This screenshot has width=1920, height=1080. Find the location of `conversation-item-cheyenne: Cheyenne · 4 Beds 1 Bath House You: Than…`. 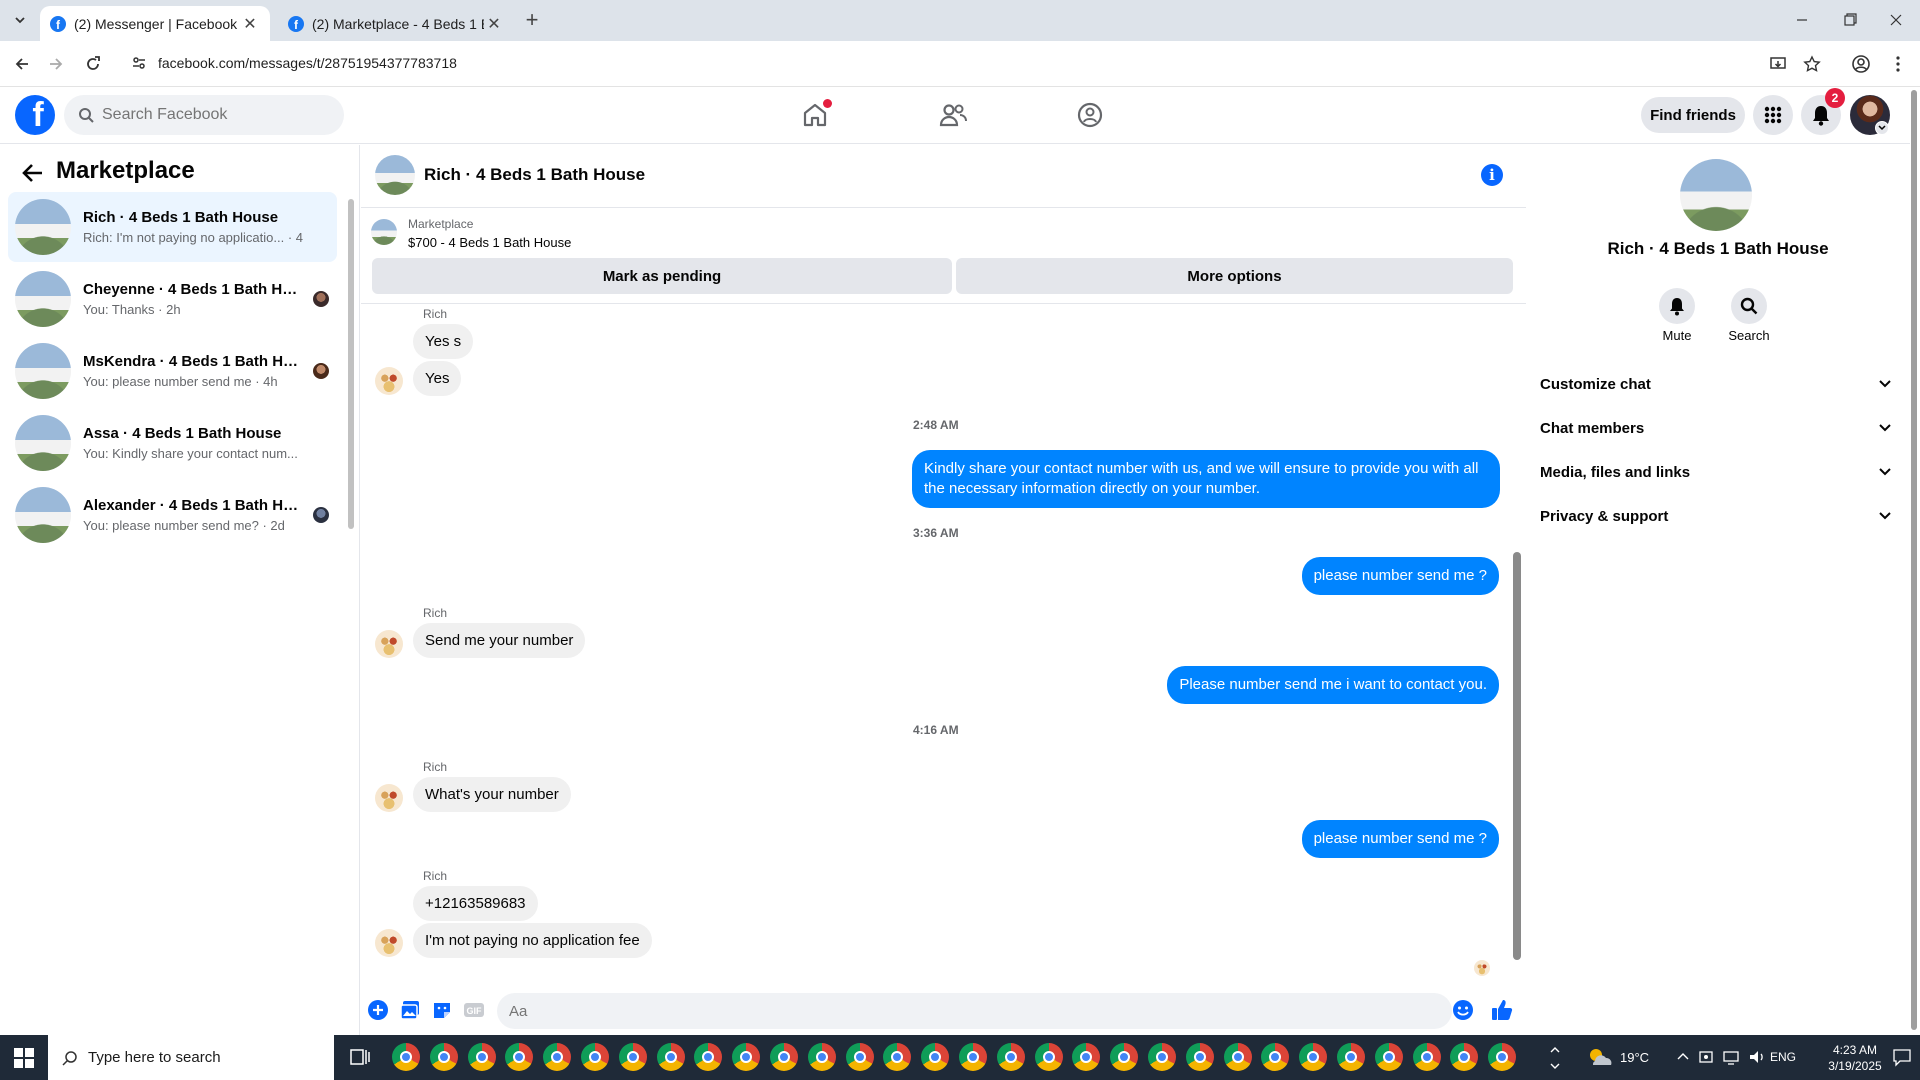

conversation-item-cheyenne: Cheyenne · 4 Beds 1 Bath House You: Than… is located at coordinates (172, 299).